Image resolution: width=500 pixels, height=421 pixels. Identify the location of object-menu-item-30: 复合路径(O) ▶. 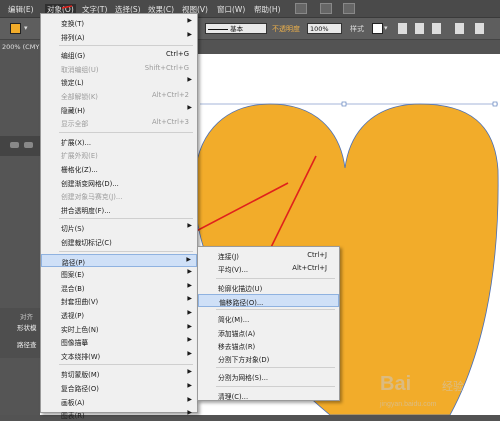
(119, 387).